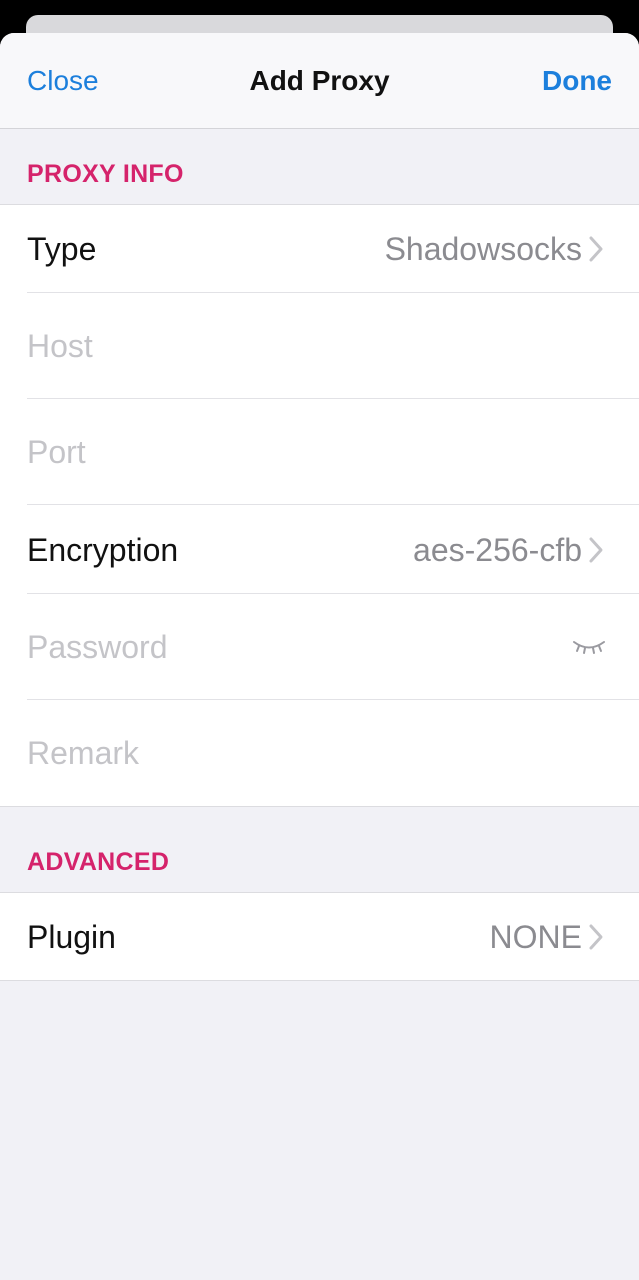 This screenshot has width=639, height=1280. Describe the element at coordinates (267, 647) in the screenshot. I see `password-input` at that location.